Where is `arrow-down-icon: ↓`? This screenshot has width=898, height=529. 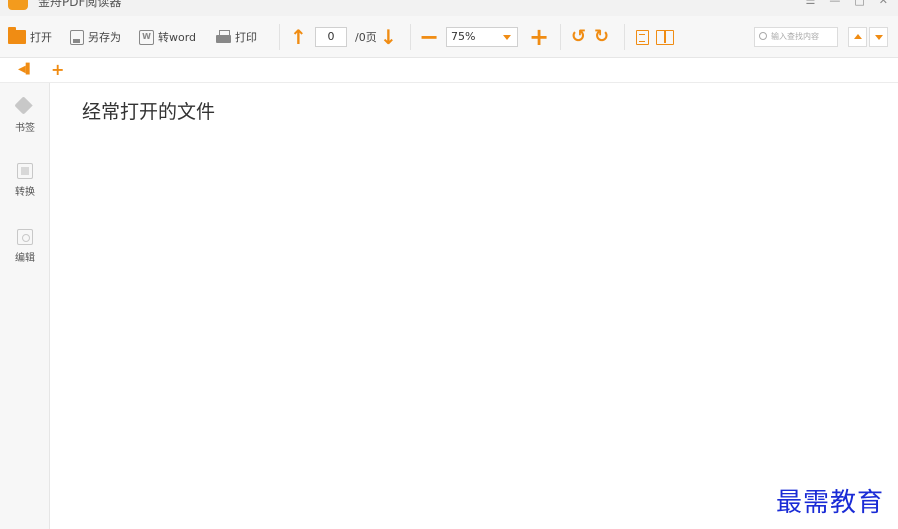
arrow-down-icon: ↓ is located at coordinates (388, 37).